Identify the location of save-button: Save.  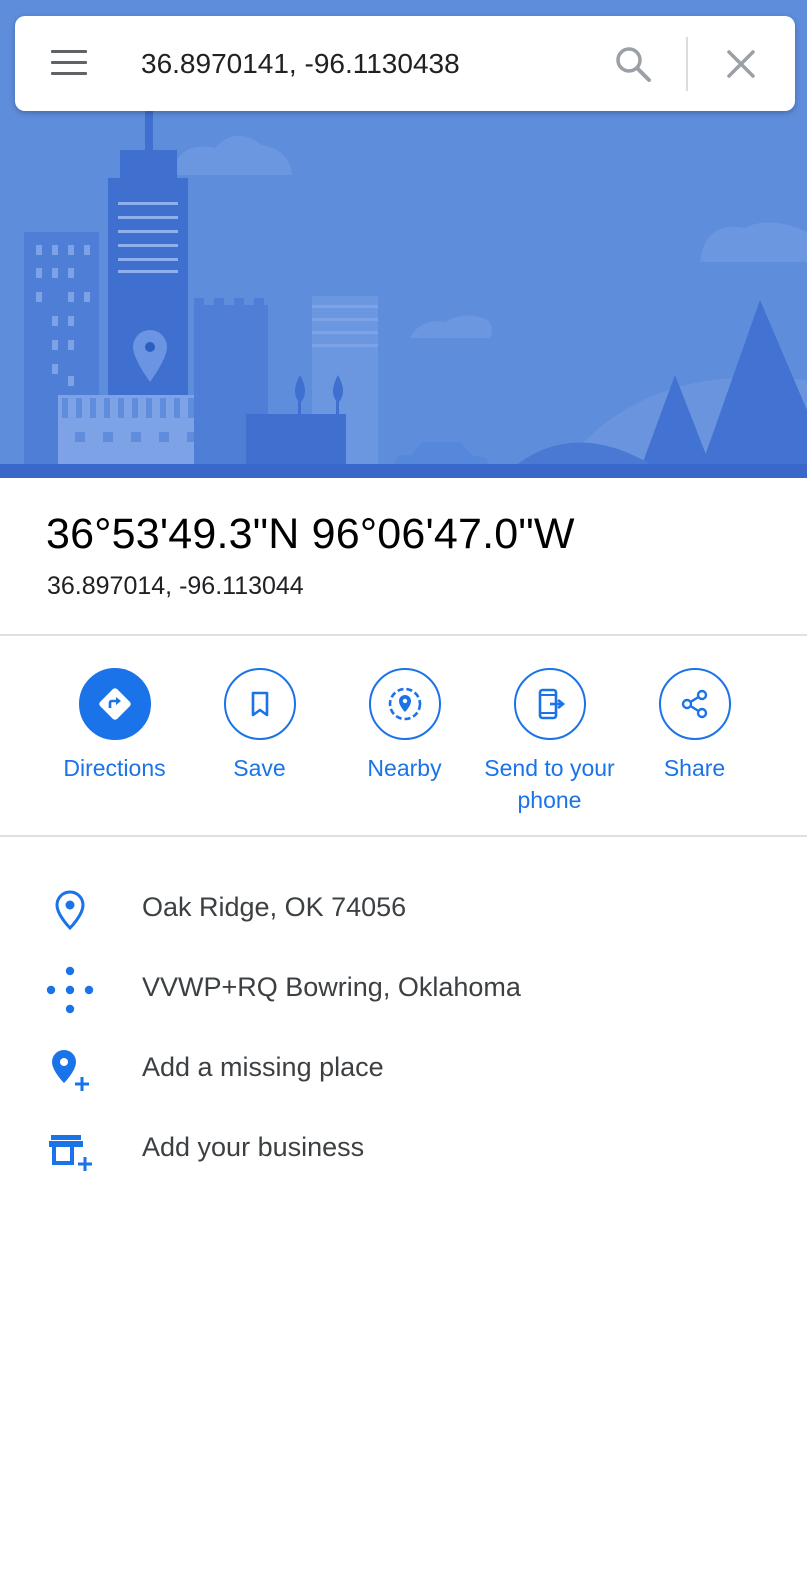
(259, 726).